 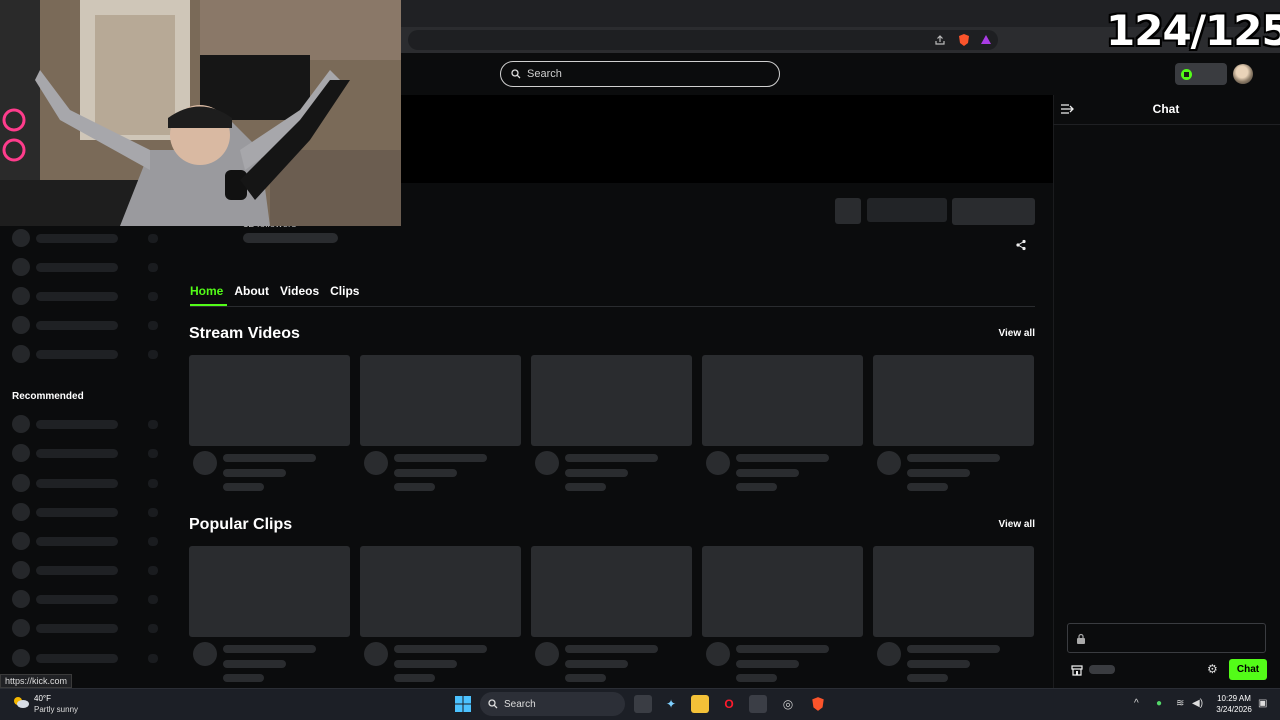 What do you see at coordinates (1248, 669) in the screenshot?
I see `chat-send-button: Chat` at bounding box center [1248, 669].